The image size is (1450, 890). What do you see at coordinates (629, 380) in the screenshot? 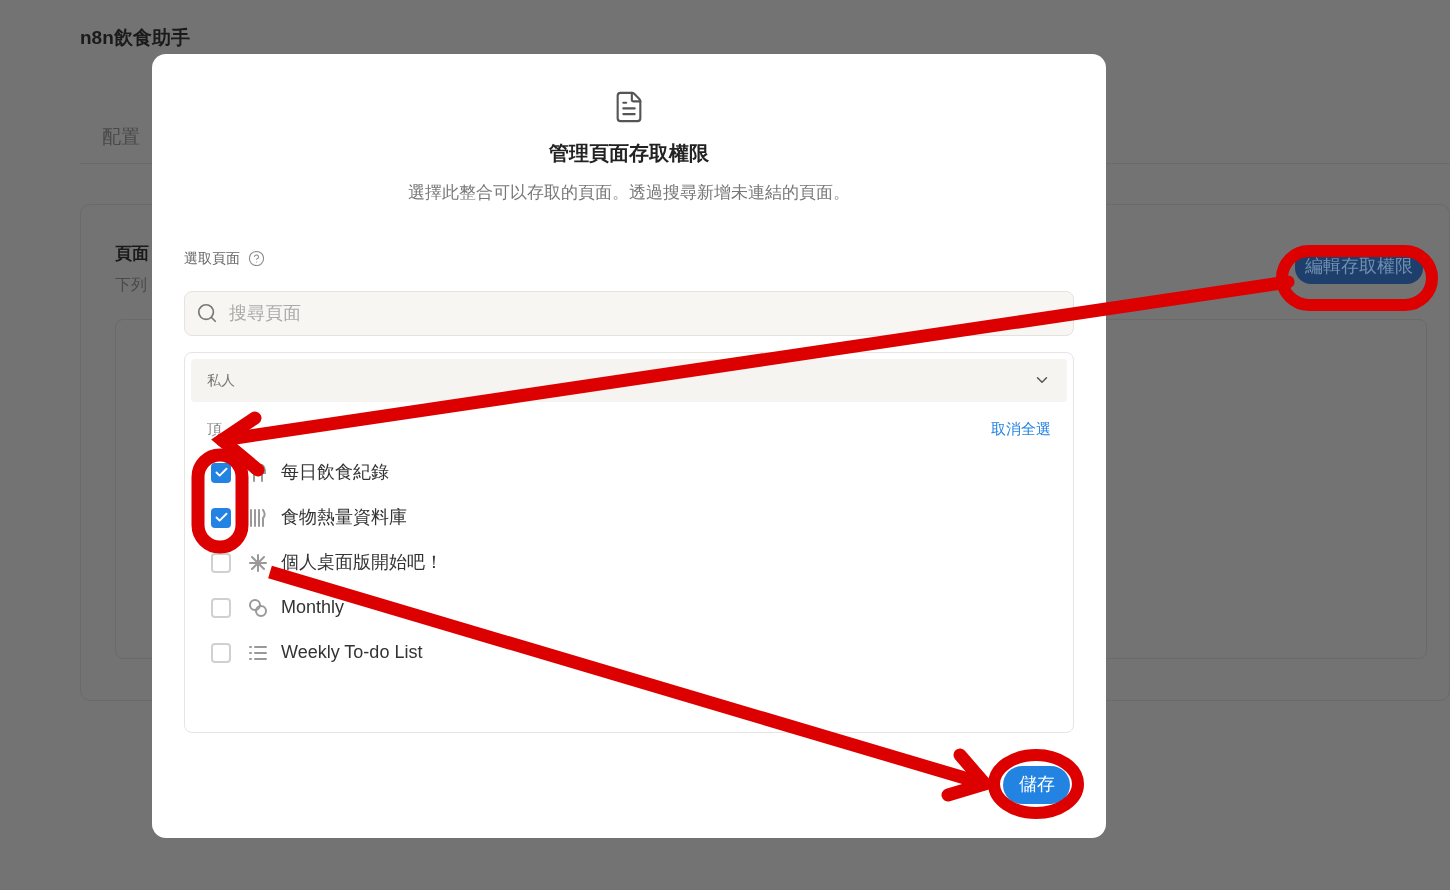
I see `group-header: 私人` at bounding box center [629, 380].